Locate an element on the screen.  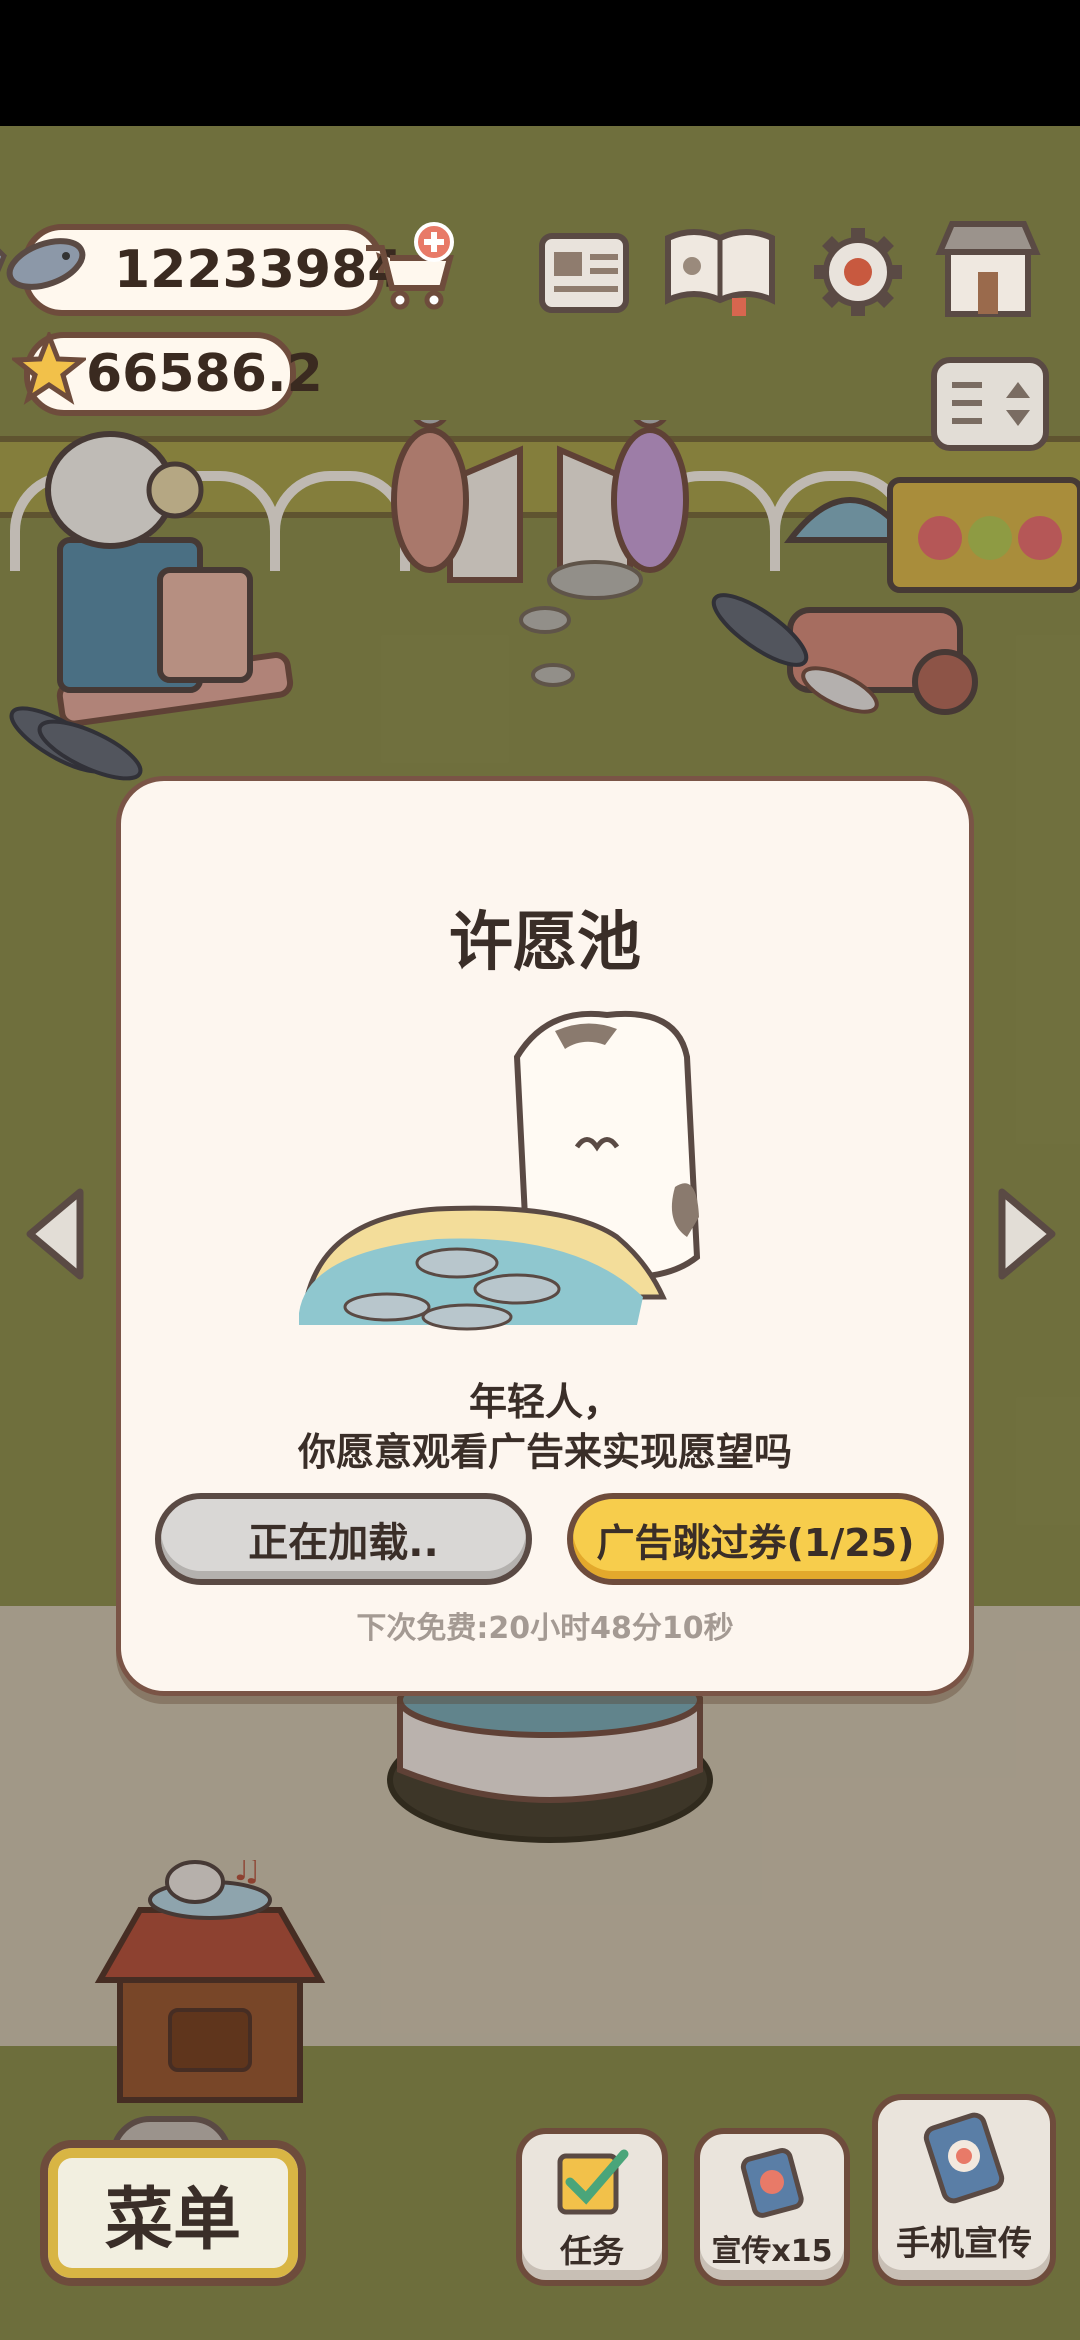
tasks-button: 任务 is located at coordinates (592, 2207).